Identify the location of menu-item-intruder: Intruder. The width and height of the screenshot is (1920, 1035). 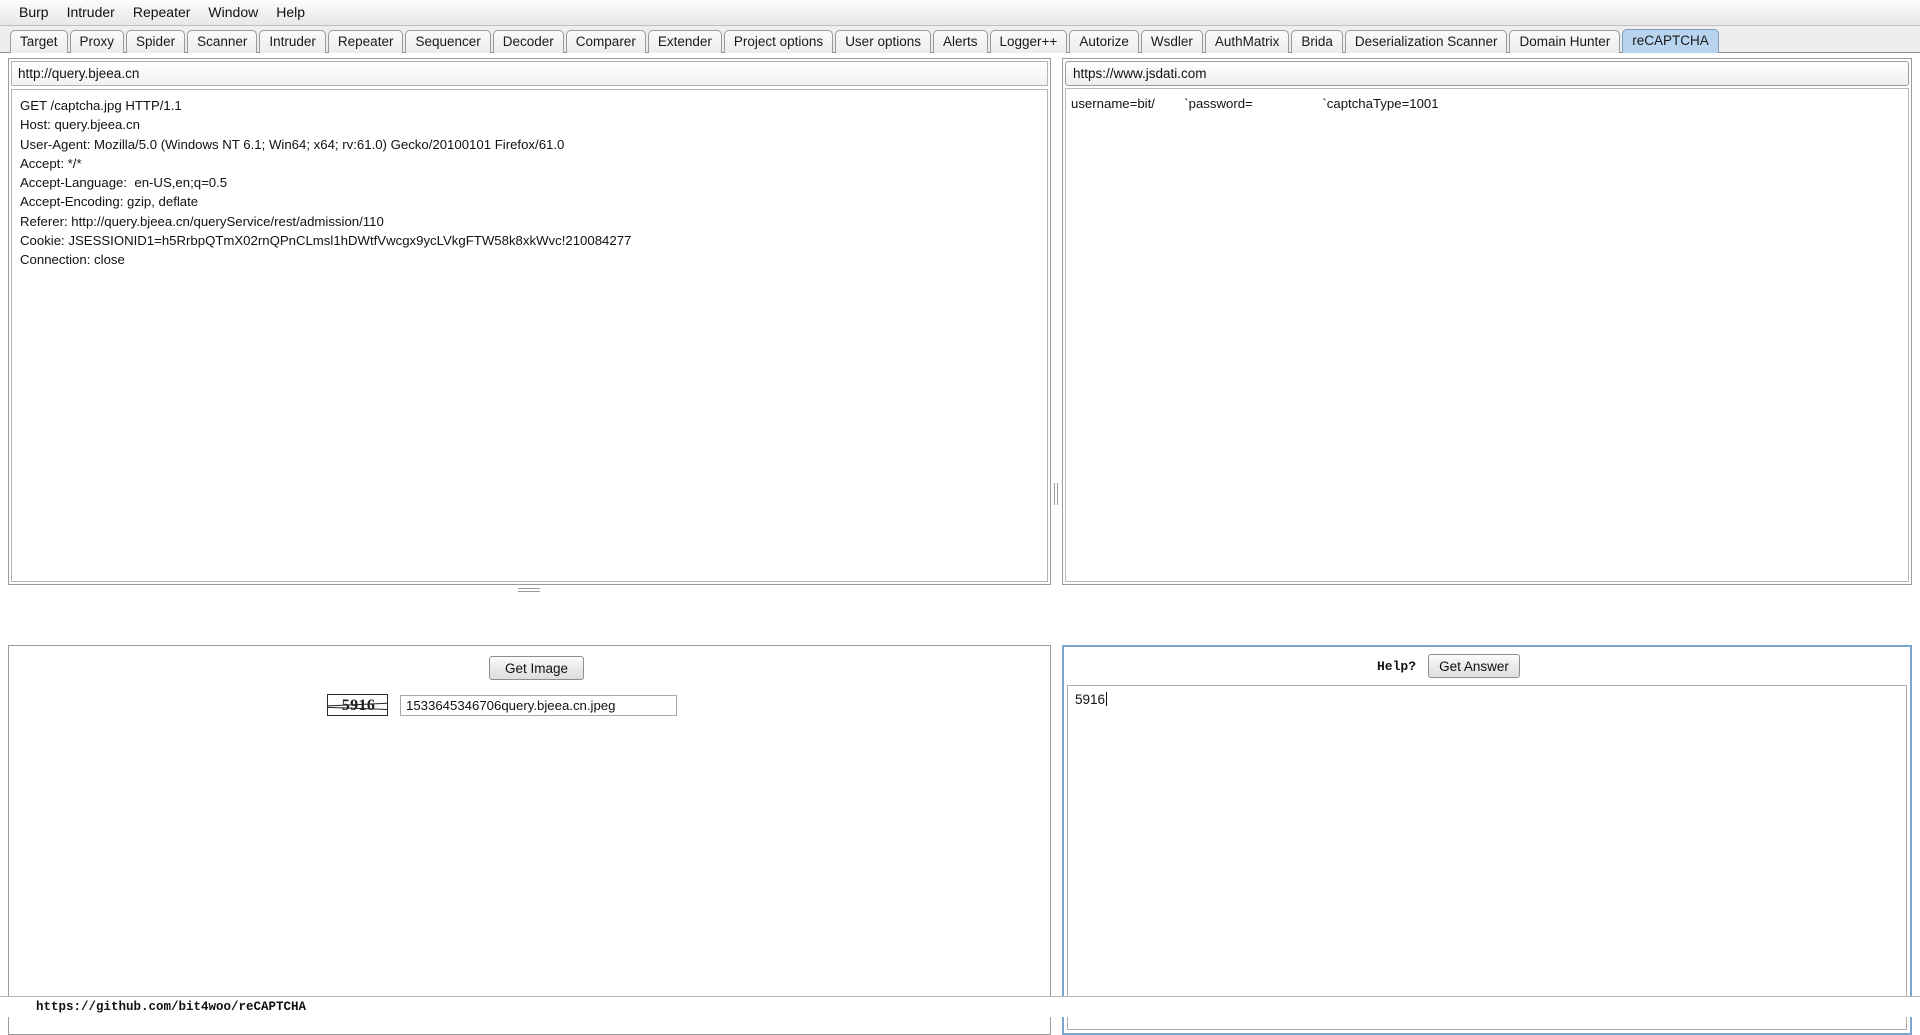
(91, 12).